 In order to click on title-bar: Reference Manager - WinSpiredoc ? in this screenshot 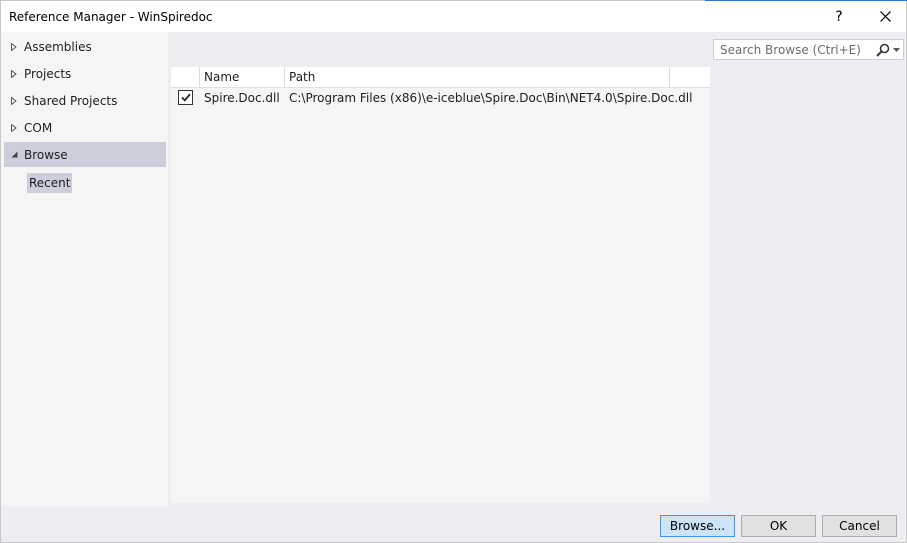, I will do `click(453, 16)`.